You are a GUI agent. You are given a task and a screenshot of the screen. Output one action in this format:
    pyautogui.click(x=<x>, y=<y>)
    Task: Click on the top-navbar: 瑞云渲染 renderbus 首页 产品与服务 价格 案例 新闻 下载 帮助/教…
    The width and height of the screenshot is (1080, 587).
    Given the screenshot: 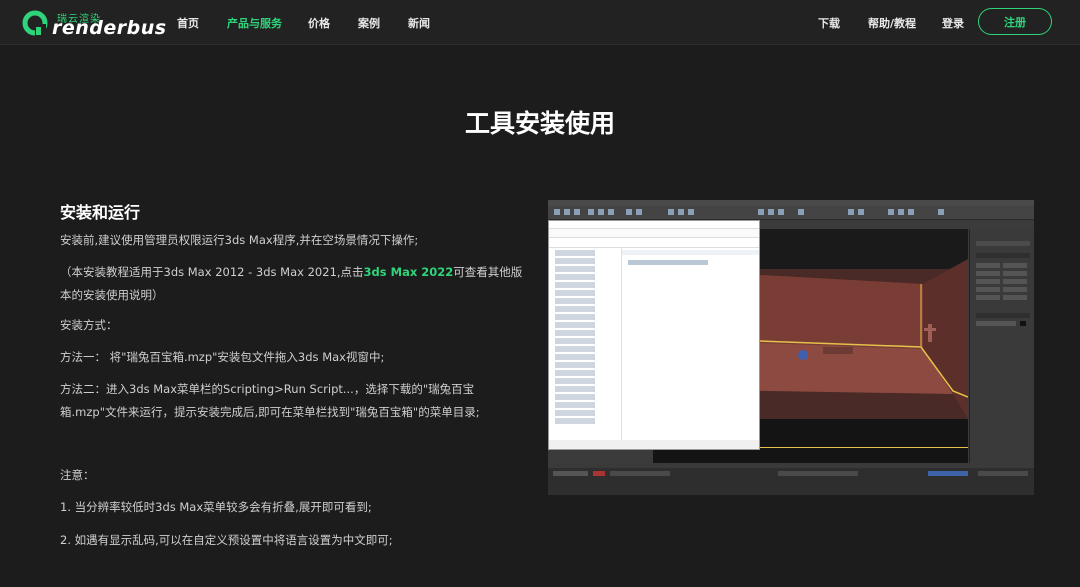 What is the action you would take?
    pyautogui.click(x=540, y=22)
    